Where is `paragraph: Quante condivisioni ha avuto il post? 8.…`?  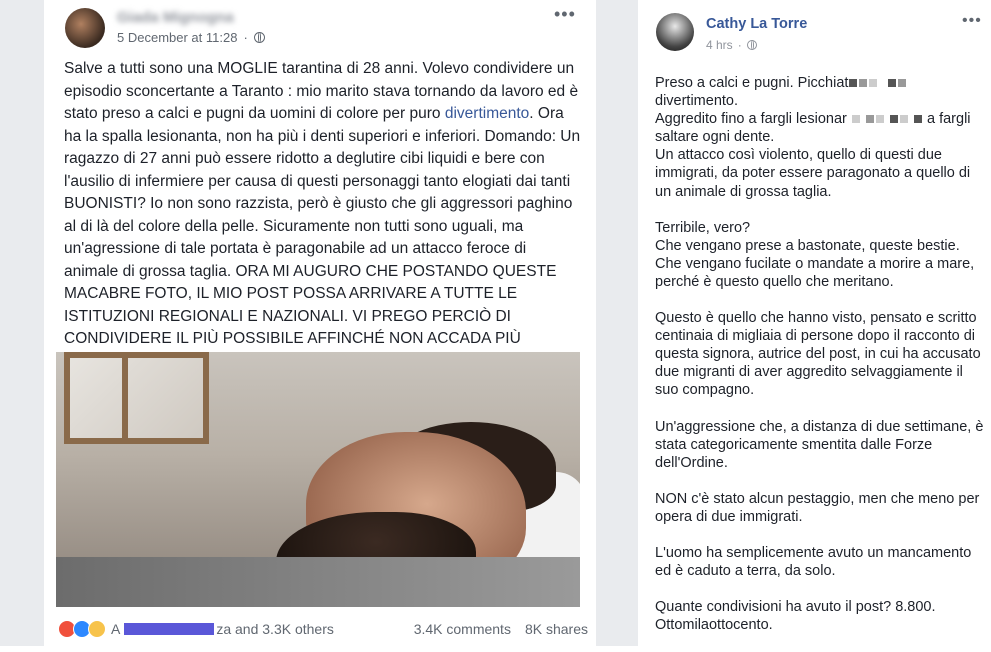 paragraph: Quante condivisioni ha avuto il post? 8.… is located at coordinates (795, 616).